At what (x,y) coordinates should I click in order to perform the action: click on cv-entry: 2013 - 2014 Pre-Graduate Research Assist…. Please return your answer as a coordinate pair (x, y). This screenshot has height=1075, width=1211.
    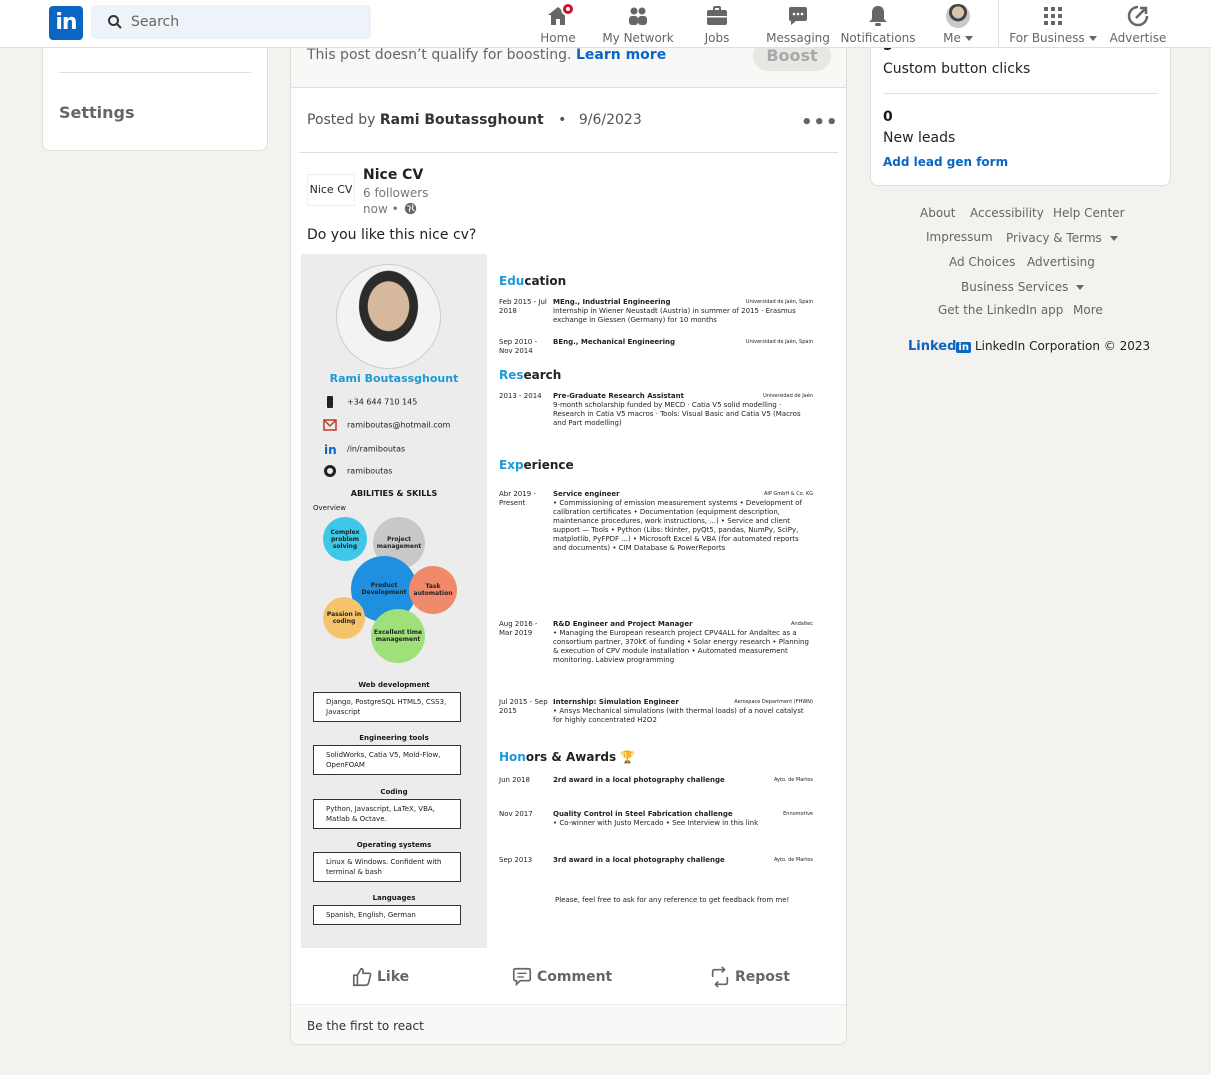
    Looking at the image, I should click on (656, 409).